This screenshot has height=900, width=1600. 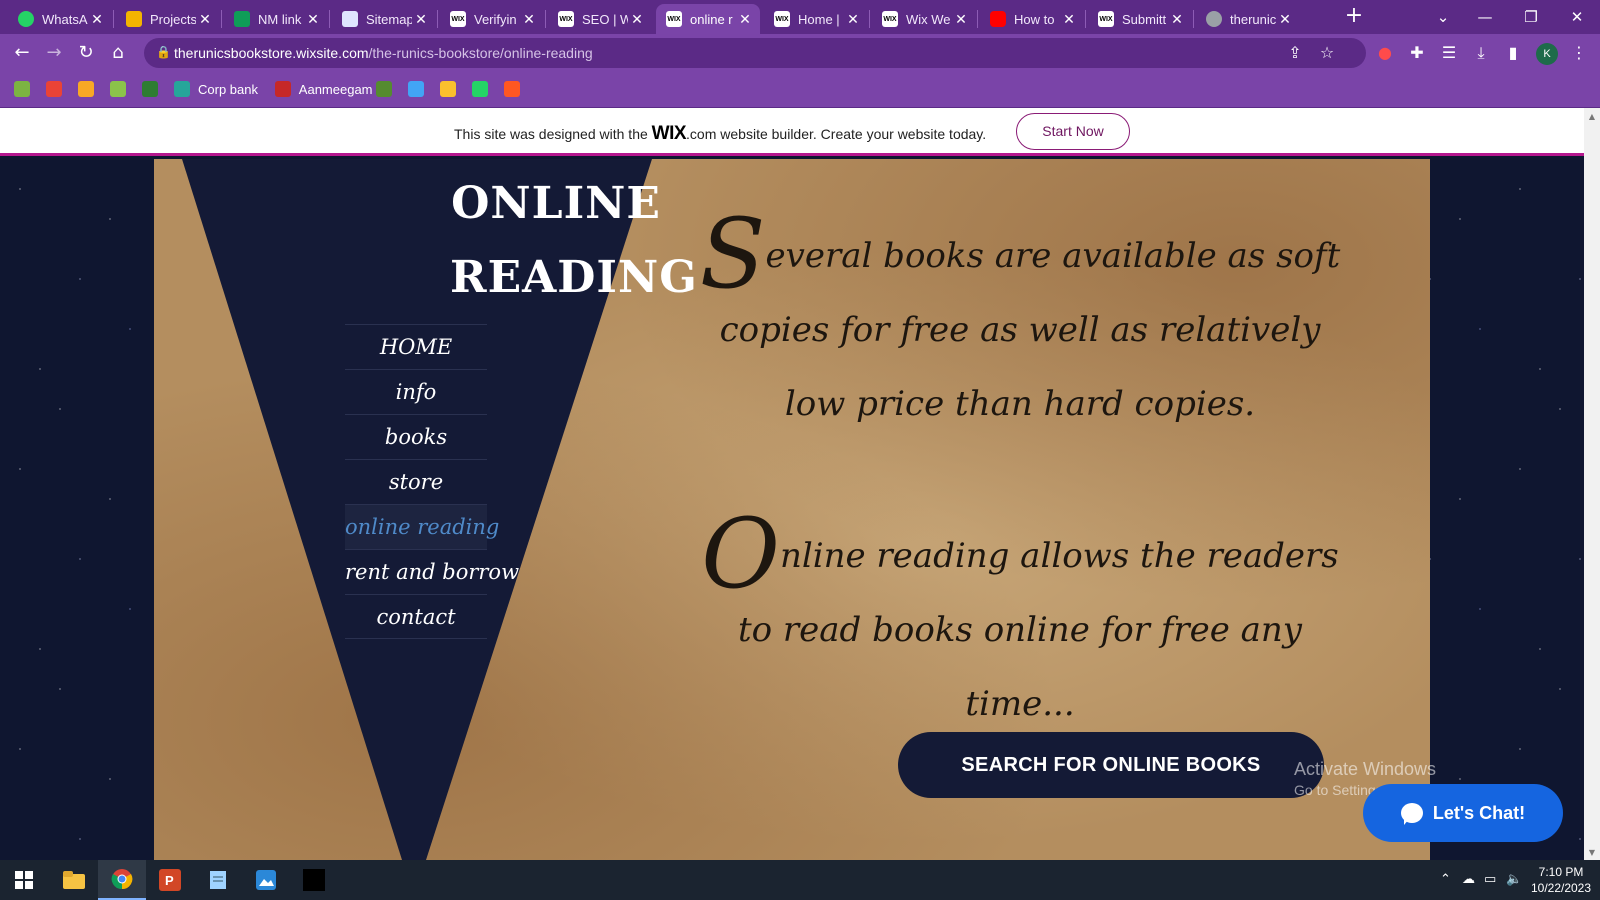 I want to click on search-online-books-button: SEARCH FOR ONLINE BOOKS, so click(x=1111, y=765).